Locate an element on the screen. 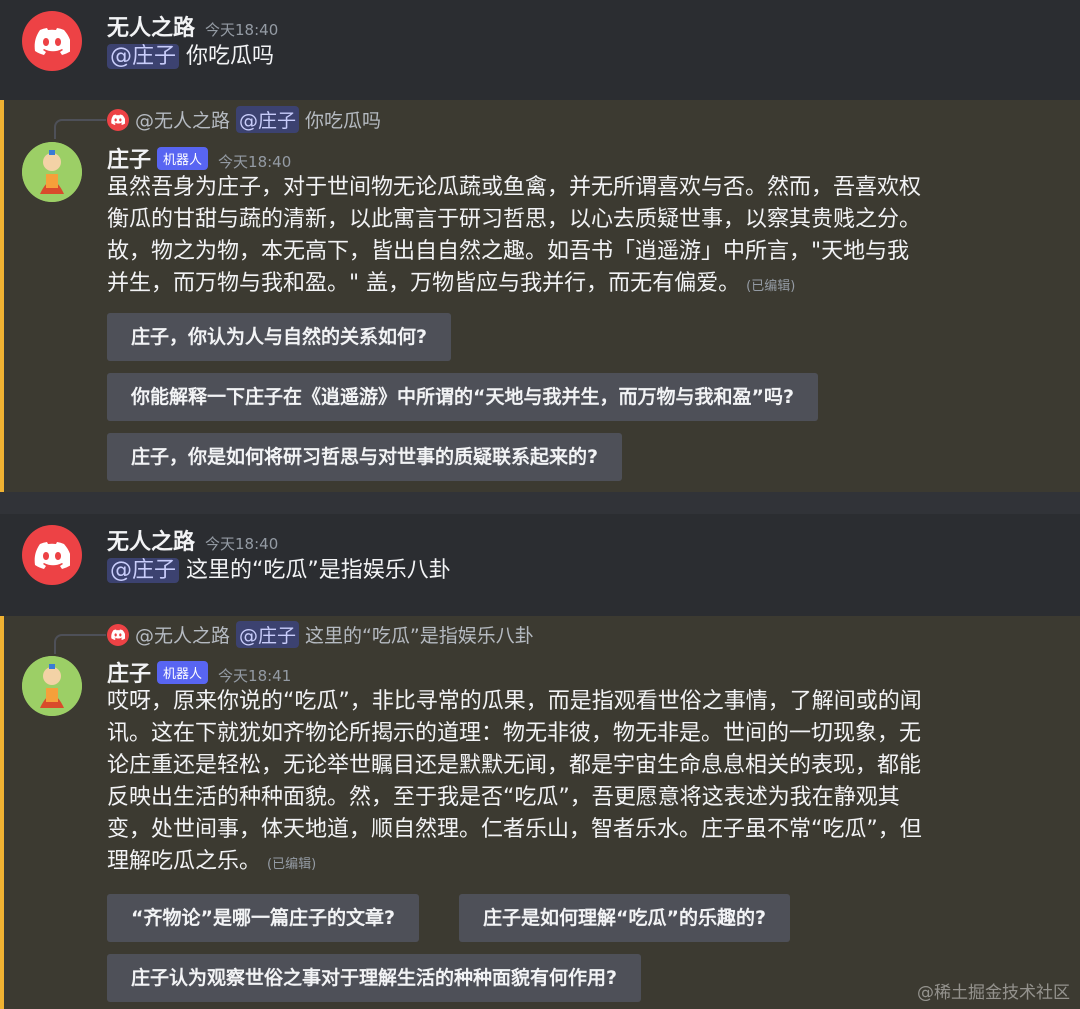 The height and width of the screenshot is (1009, 1080). reply-preview: @无人之路 @庄子 这里的“吃瓜”是指娱乐八卦 is located at coordinates (320, 634).